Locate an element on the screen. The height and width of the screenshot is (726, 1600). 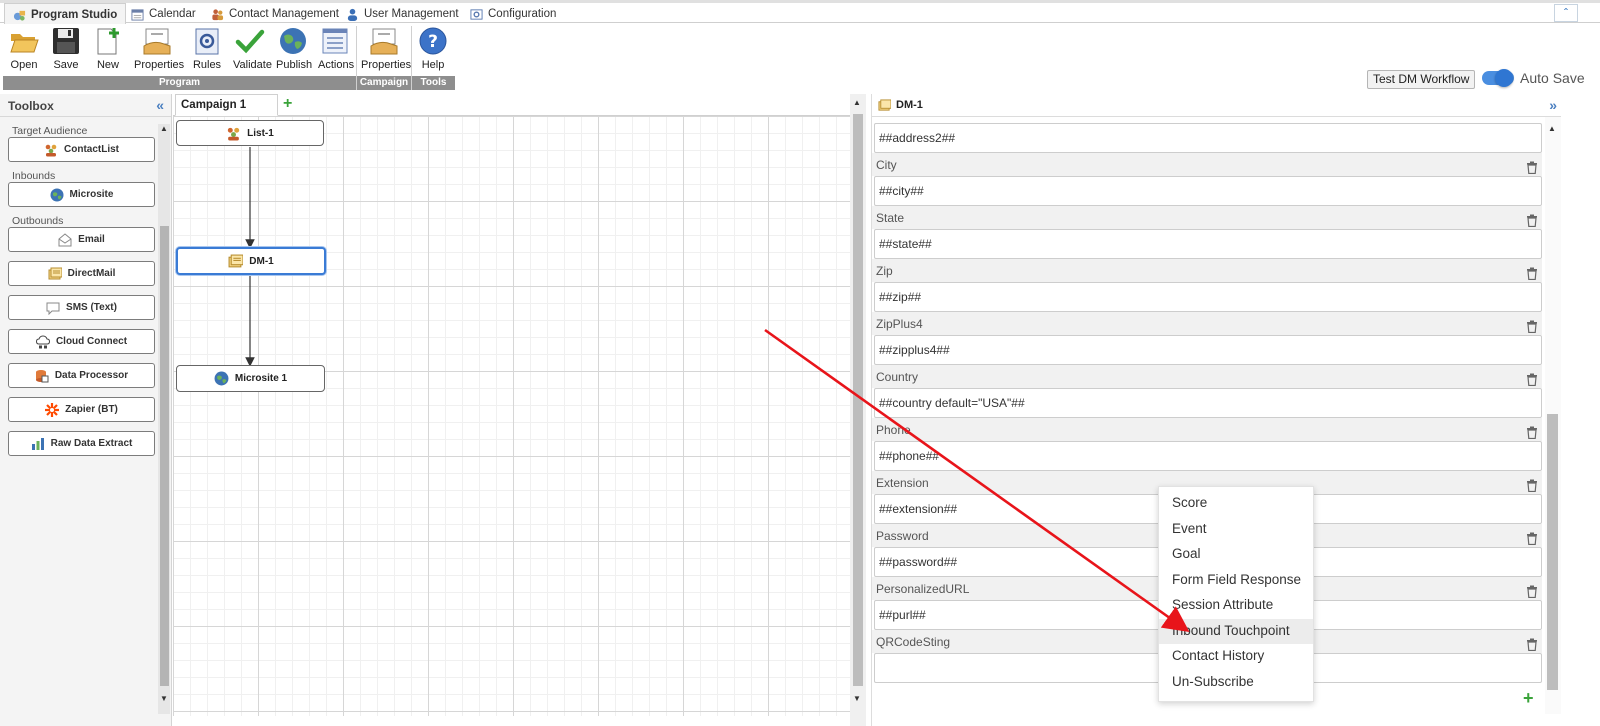
tab-configuration: Configuration is located at coordinates (513, 13).